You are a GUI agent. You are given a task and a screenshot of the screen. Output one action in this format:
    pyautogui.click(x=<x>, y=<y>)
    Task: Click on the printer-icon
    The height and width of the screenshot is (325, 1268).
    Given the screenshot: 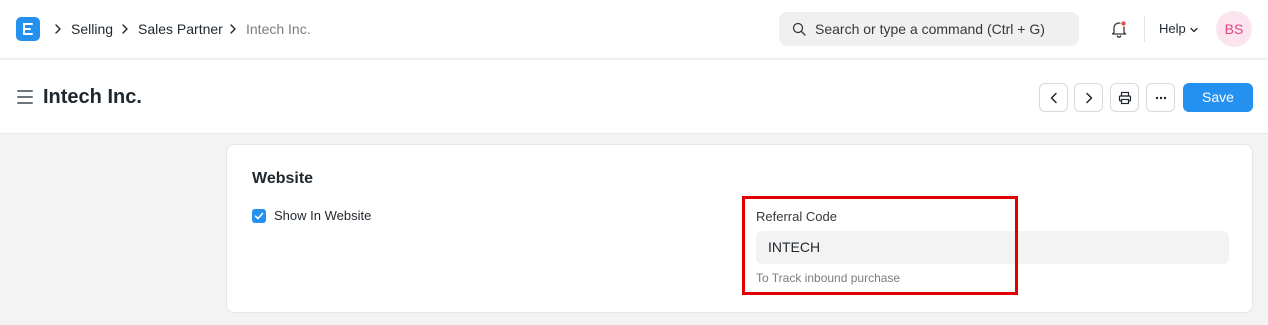 What is the action you would take?
    pyautogui.click(x=1125, y=98)
    